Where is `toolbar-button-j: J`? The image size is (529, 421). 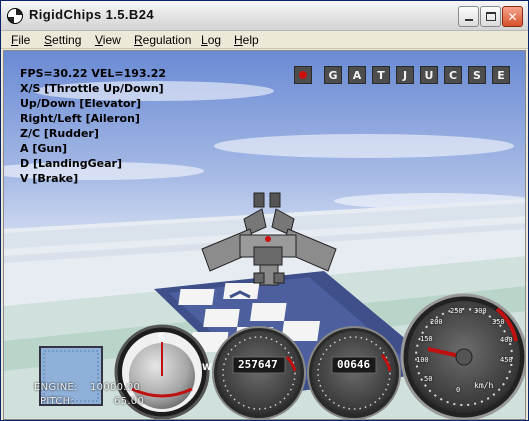 toolbar-button-j: J is located at coordinates (405, 75).